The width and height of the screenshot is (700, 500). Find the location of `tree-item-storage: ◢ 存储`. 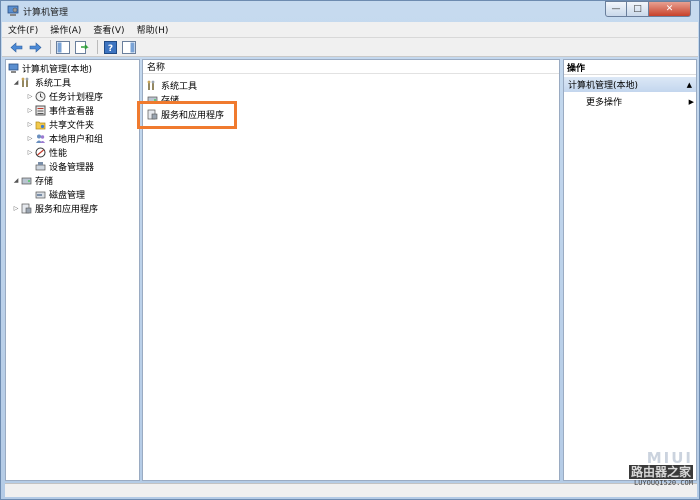

tree-item-storage: ◢ 存储 is located at coordinates (32, 180).